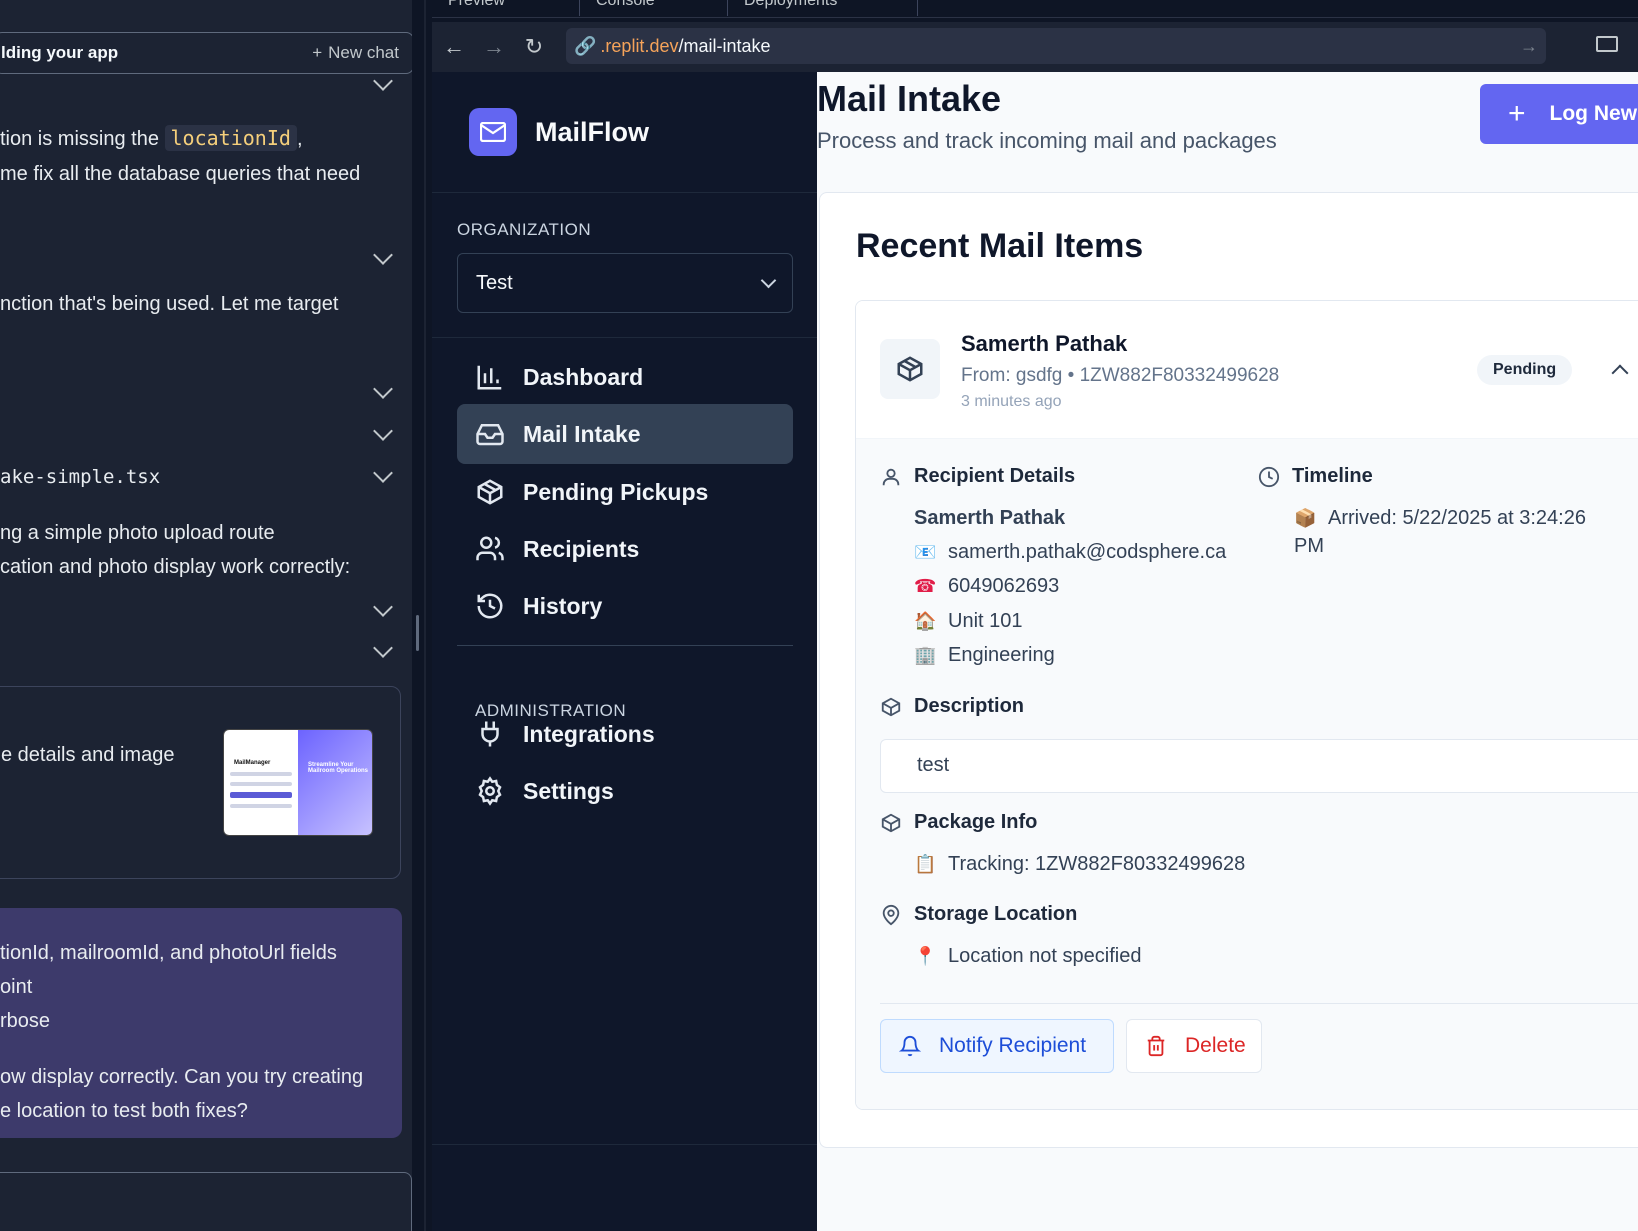 The image size is (1638, 1231). Describe the element at coordinates (494, 282) in the screenshot. I see `org-value: Test` at that location.